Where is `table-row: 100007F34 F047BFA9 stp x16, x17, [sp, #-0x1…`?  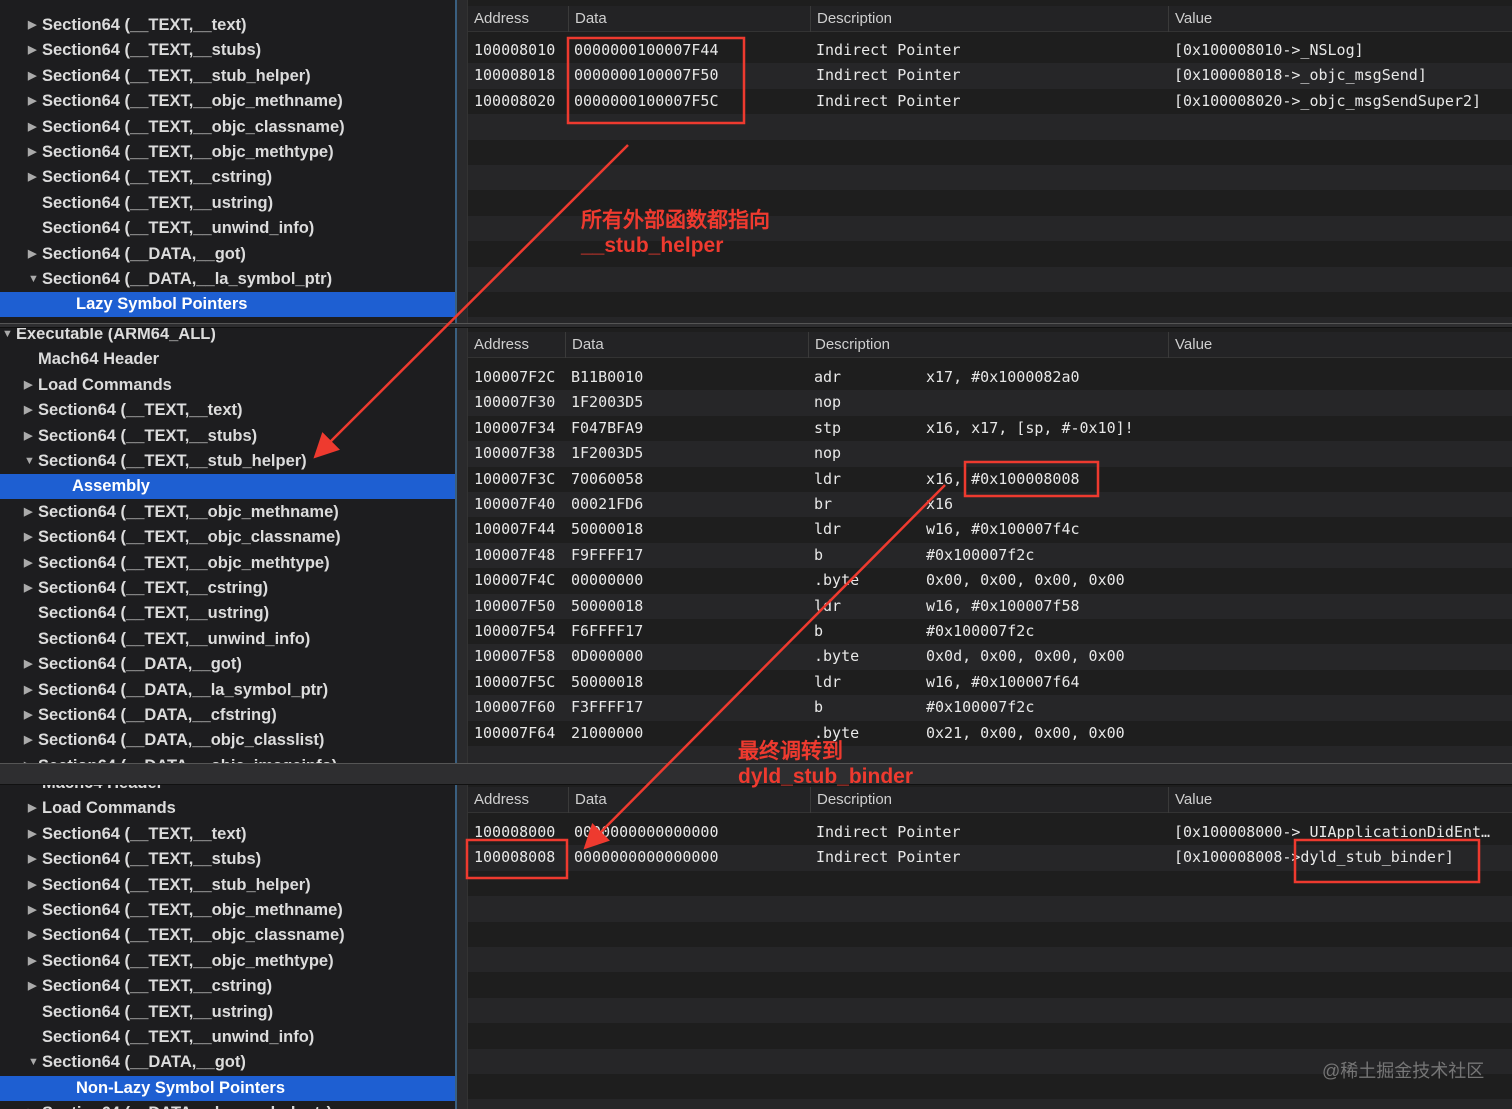 table-row: 100007F34 F047BFA9 stp x16, x17, [sp, #-0x1… is located at coordinates (990, 428).